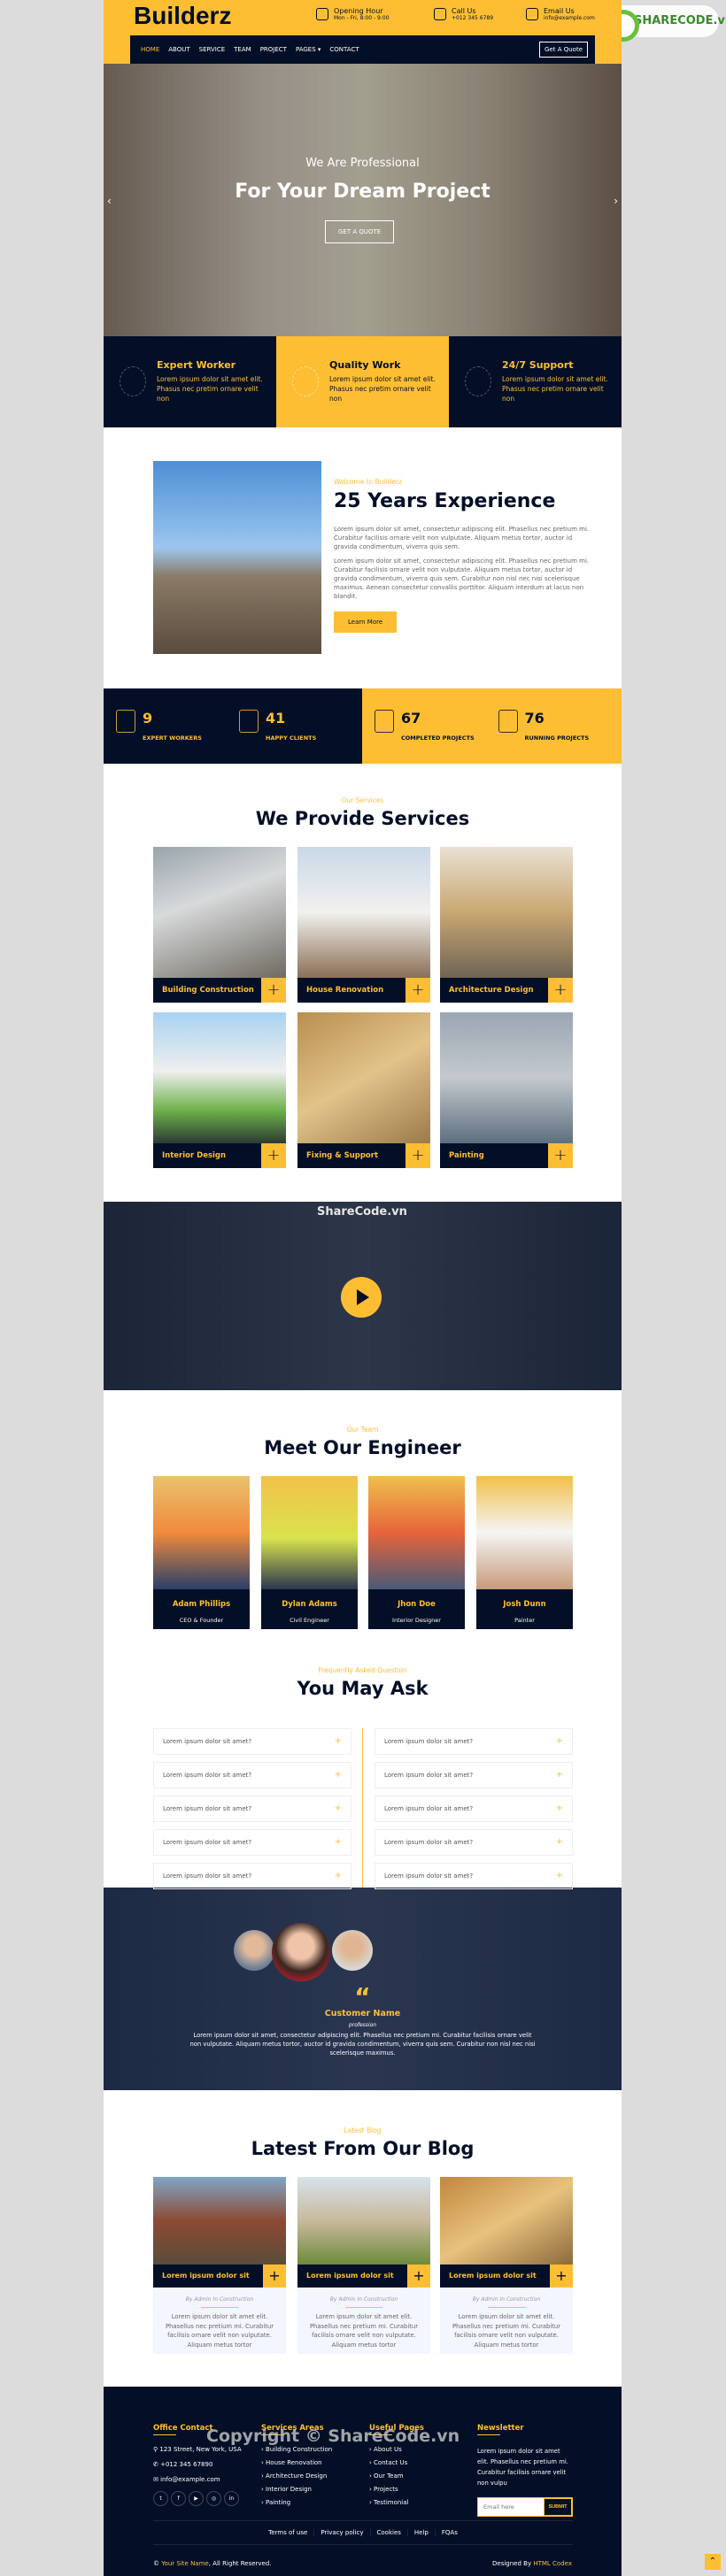 This screenshot has width=726, height=2576. Describe the element at coordinates (213, 2563) in the screenshot. I see `copyright: © Your Site Name, All Right Reserved.` at that location.